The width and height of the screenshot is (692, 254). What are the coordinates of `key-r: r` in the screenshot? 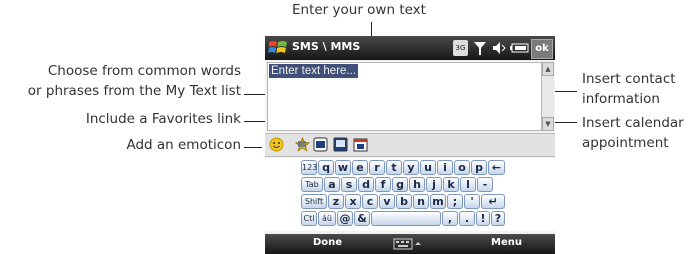 It's located at (377, 167).